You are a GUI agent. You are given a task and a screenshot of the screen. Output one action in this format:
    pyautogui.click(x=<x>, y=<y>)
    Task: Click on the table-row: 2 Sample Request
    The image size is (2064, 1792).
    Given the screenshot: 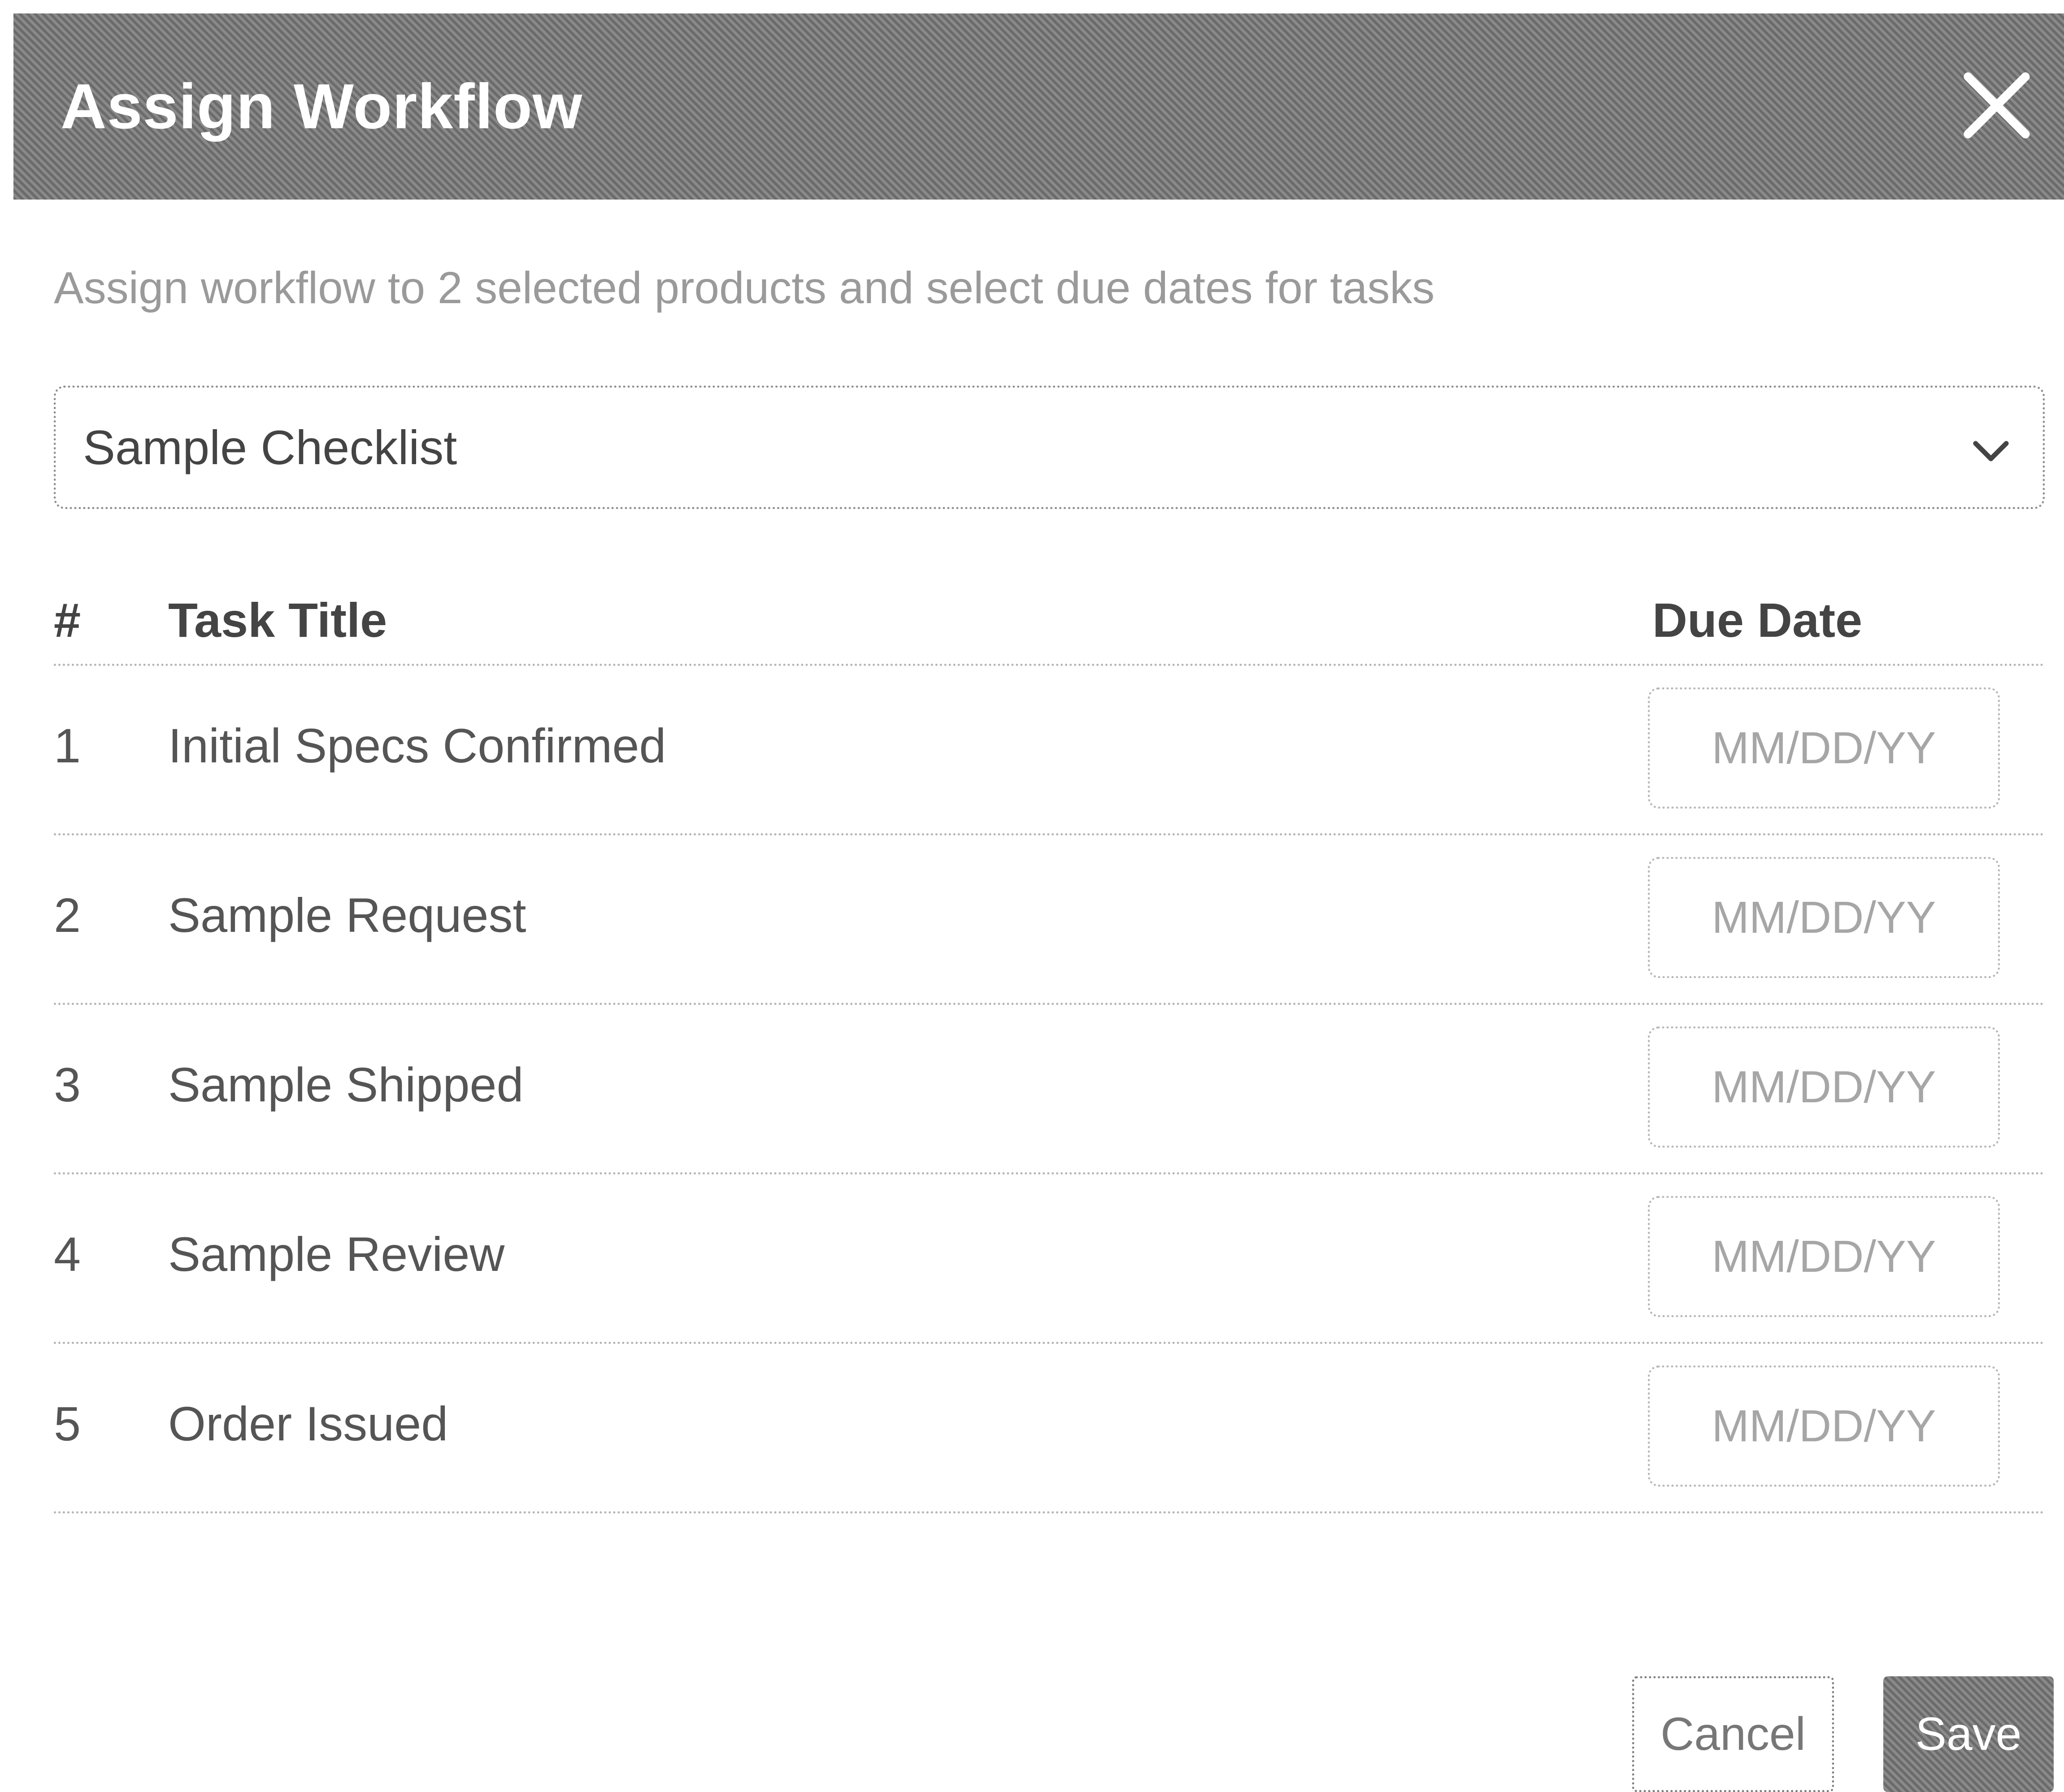 What is the action you would take?
    pyautogui.click(x=1049, y=920)
    